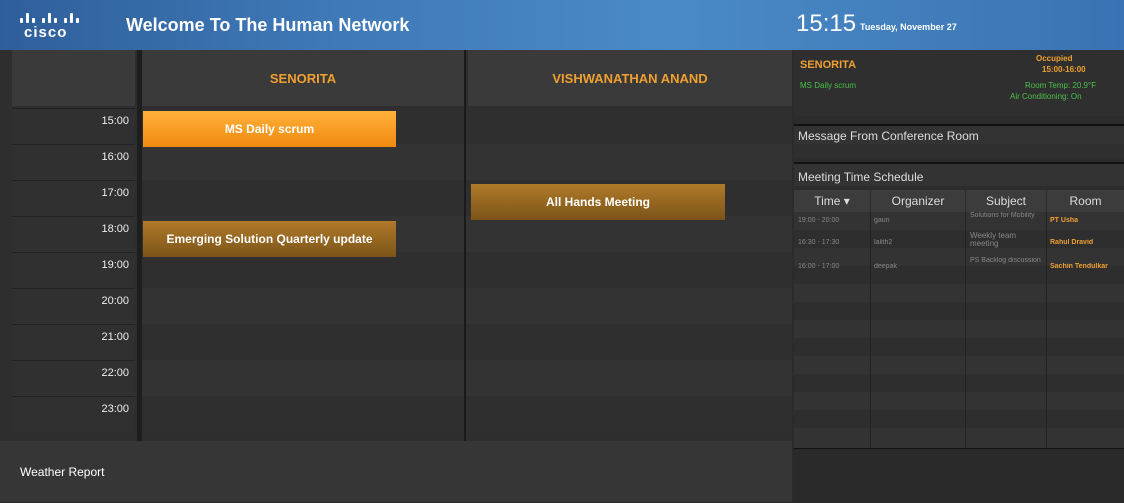  What do you see at coordinates (1046, 96) in the screenshot?
I see `status-air-conditioning: Air Conditioning: On` at bounding box center [1046, 96].